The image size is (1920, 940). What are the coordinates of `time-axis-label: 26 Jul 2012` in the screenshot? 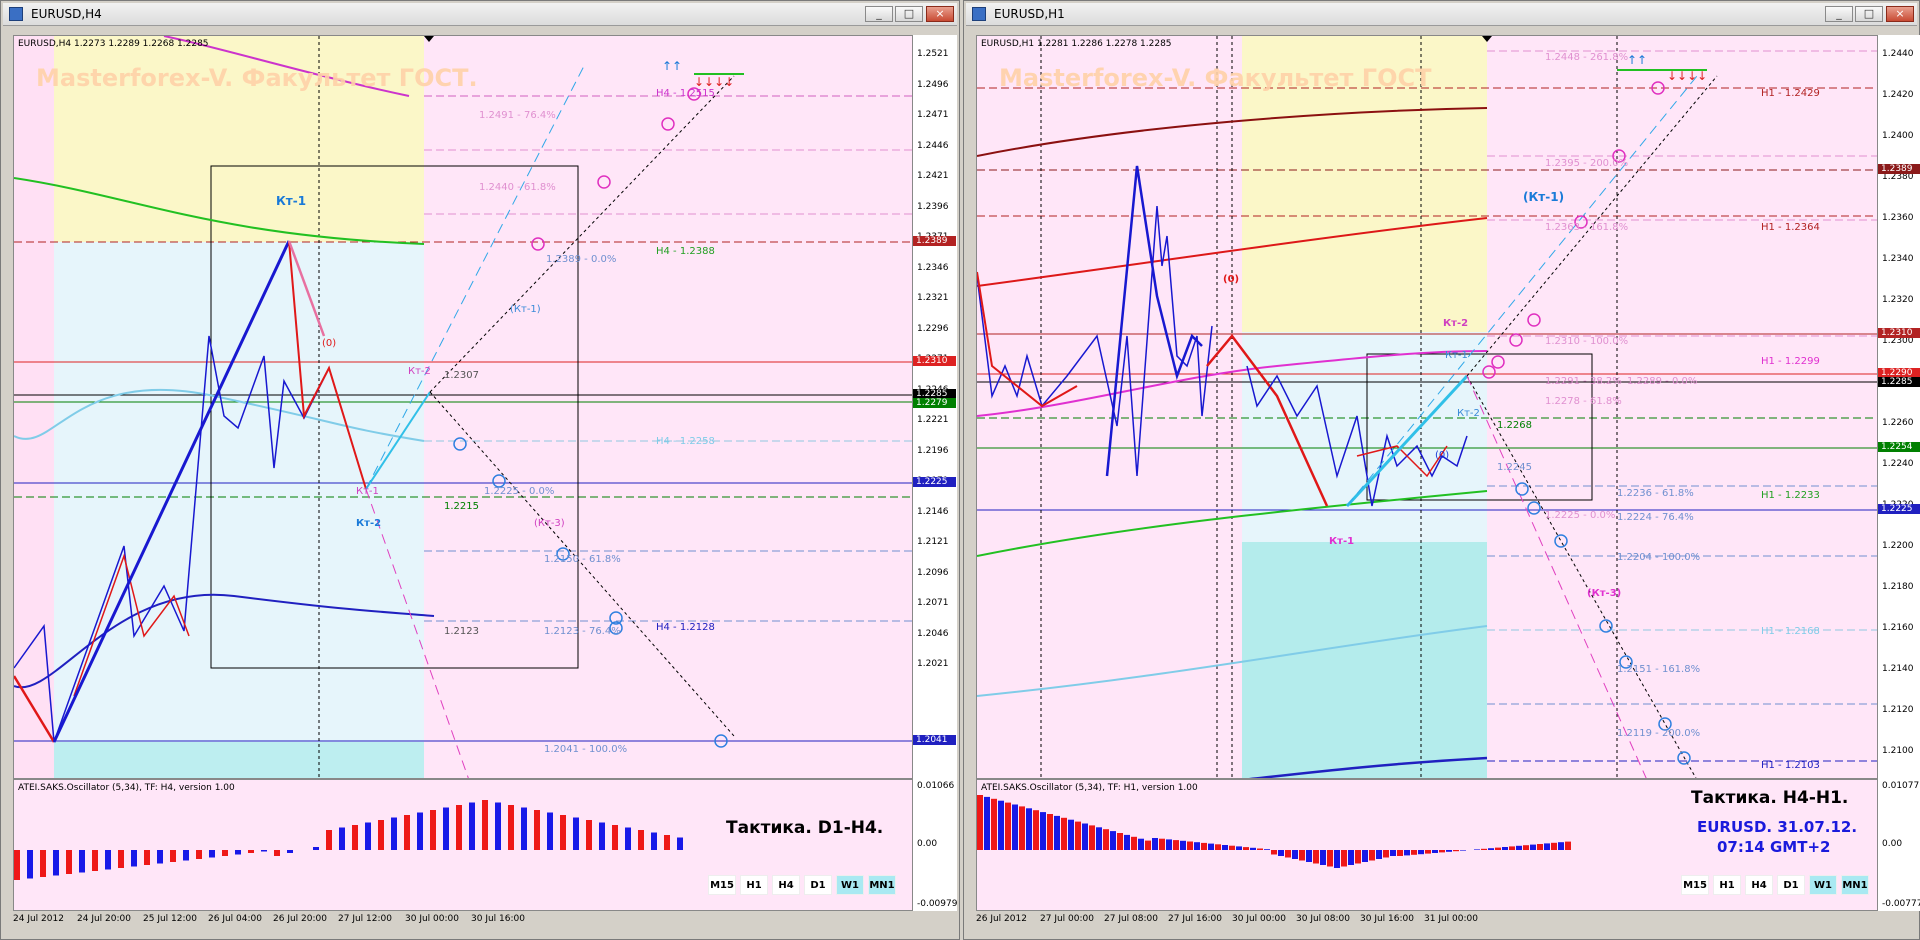 It's located at (1001, 919).